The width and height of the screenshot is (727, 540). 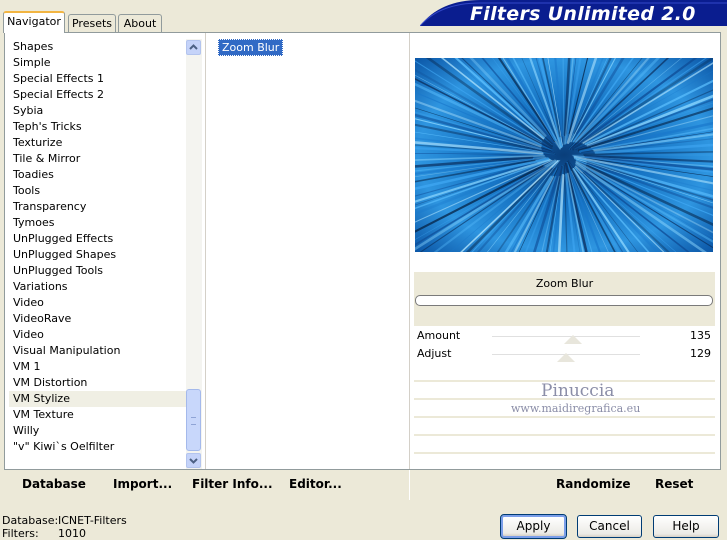 What do you see at coordinates (30, 520) in the screenshot?
I see `status-database-label: Database:` at bounding box center [30, 520].